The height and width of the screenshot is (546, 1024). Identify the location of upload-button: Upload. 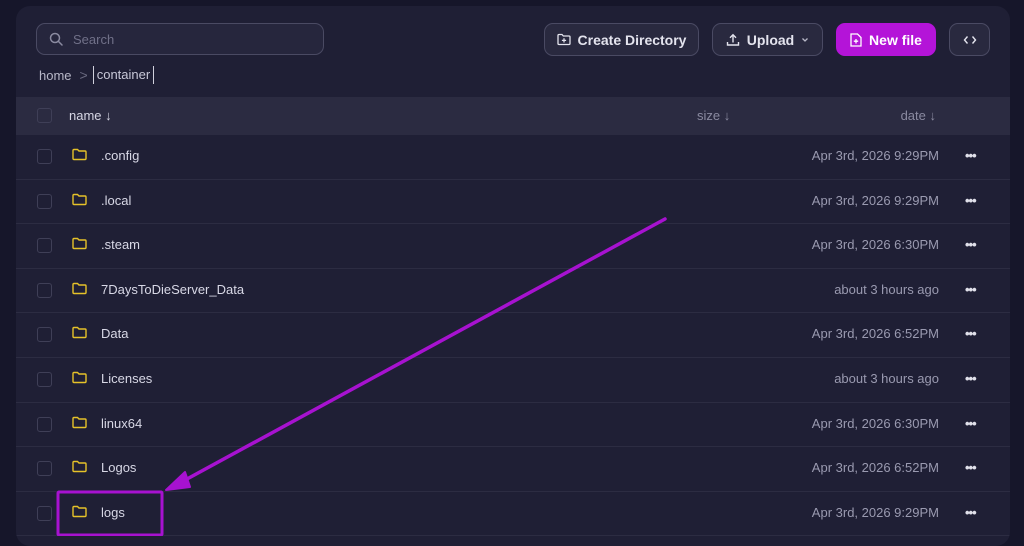
(767, 39).